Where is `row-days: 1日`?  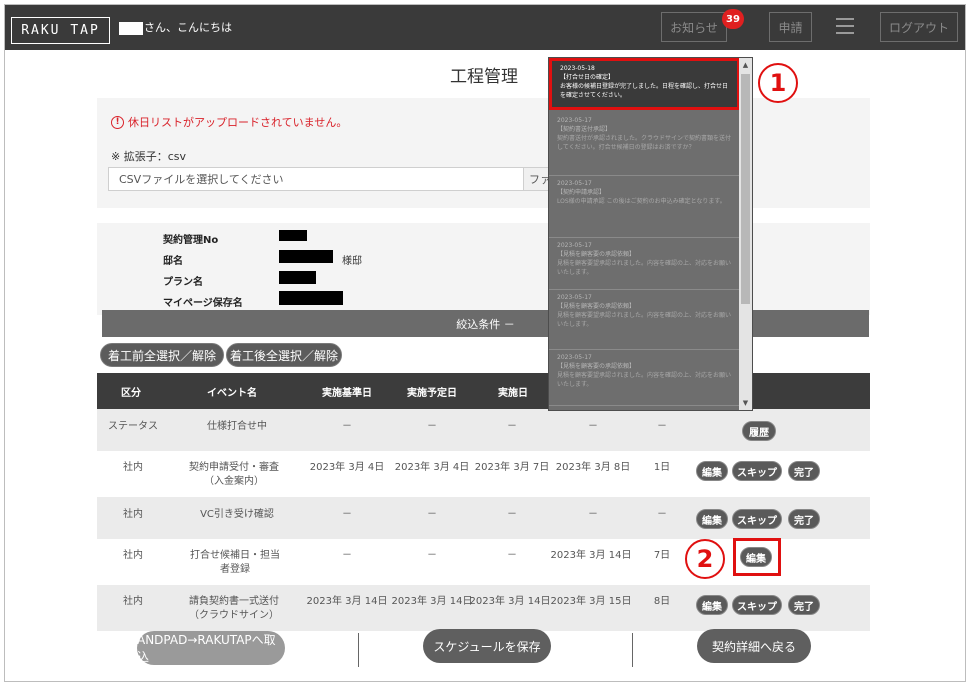 row-days: 1日 is located at coordinates (662, 467).